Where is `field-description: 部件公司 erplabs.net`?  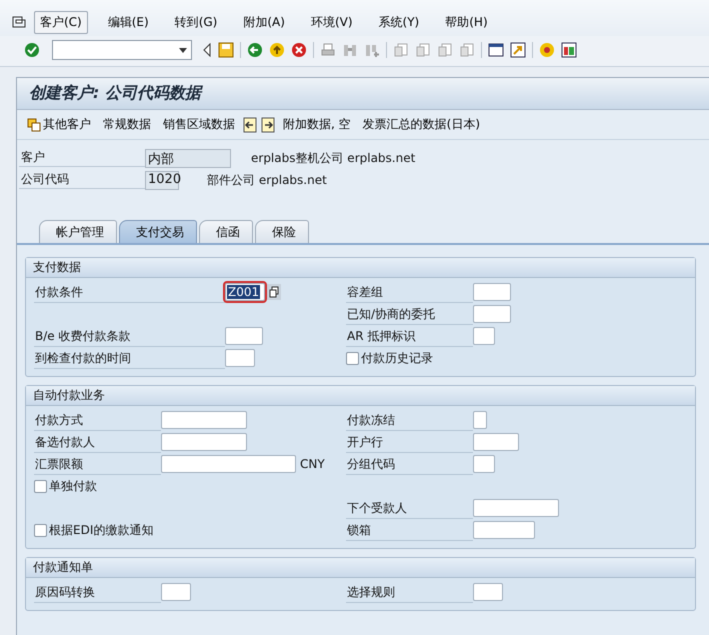
field-description: 部件公司 erplabs.net is located at coordinates (267, 180).